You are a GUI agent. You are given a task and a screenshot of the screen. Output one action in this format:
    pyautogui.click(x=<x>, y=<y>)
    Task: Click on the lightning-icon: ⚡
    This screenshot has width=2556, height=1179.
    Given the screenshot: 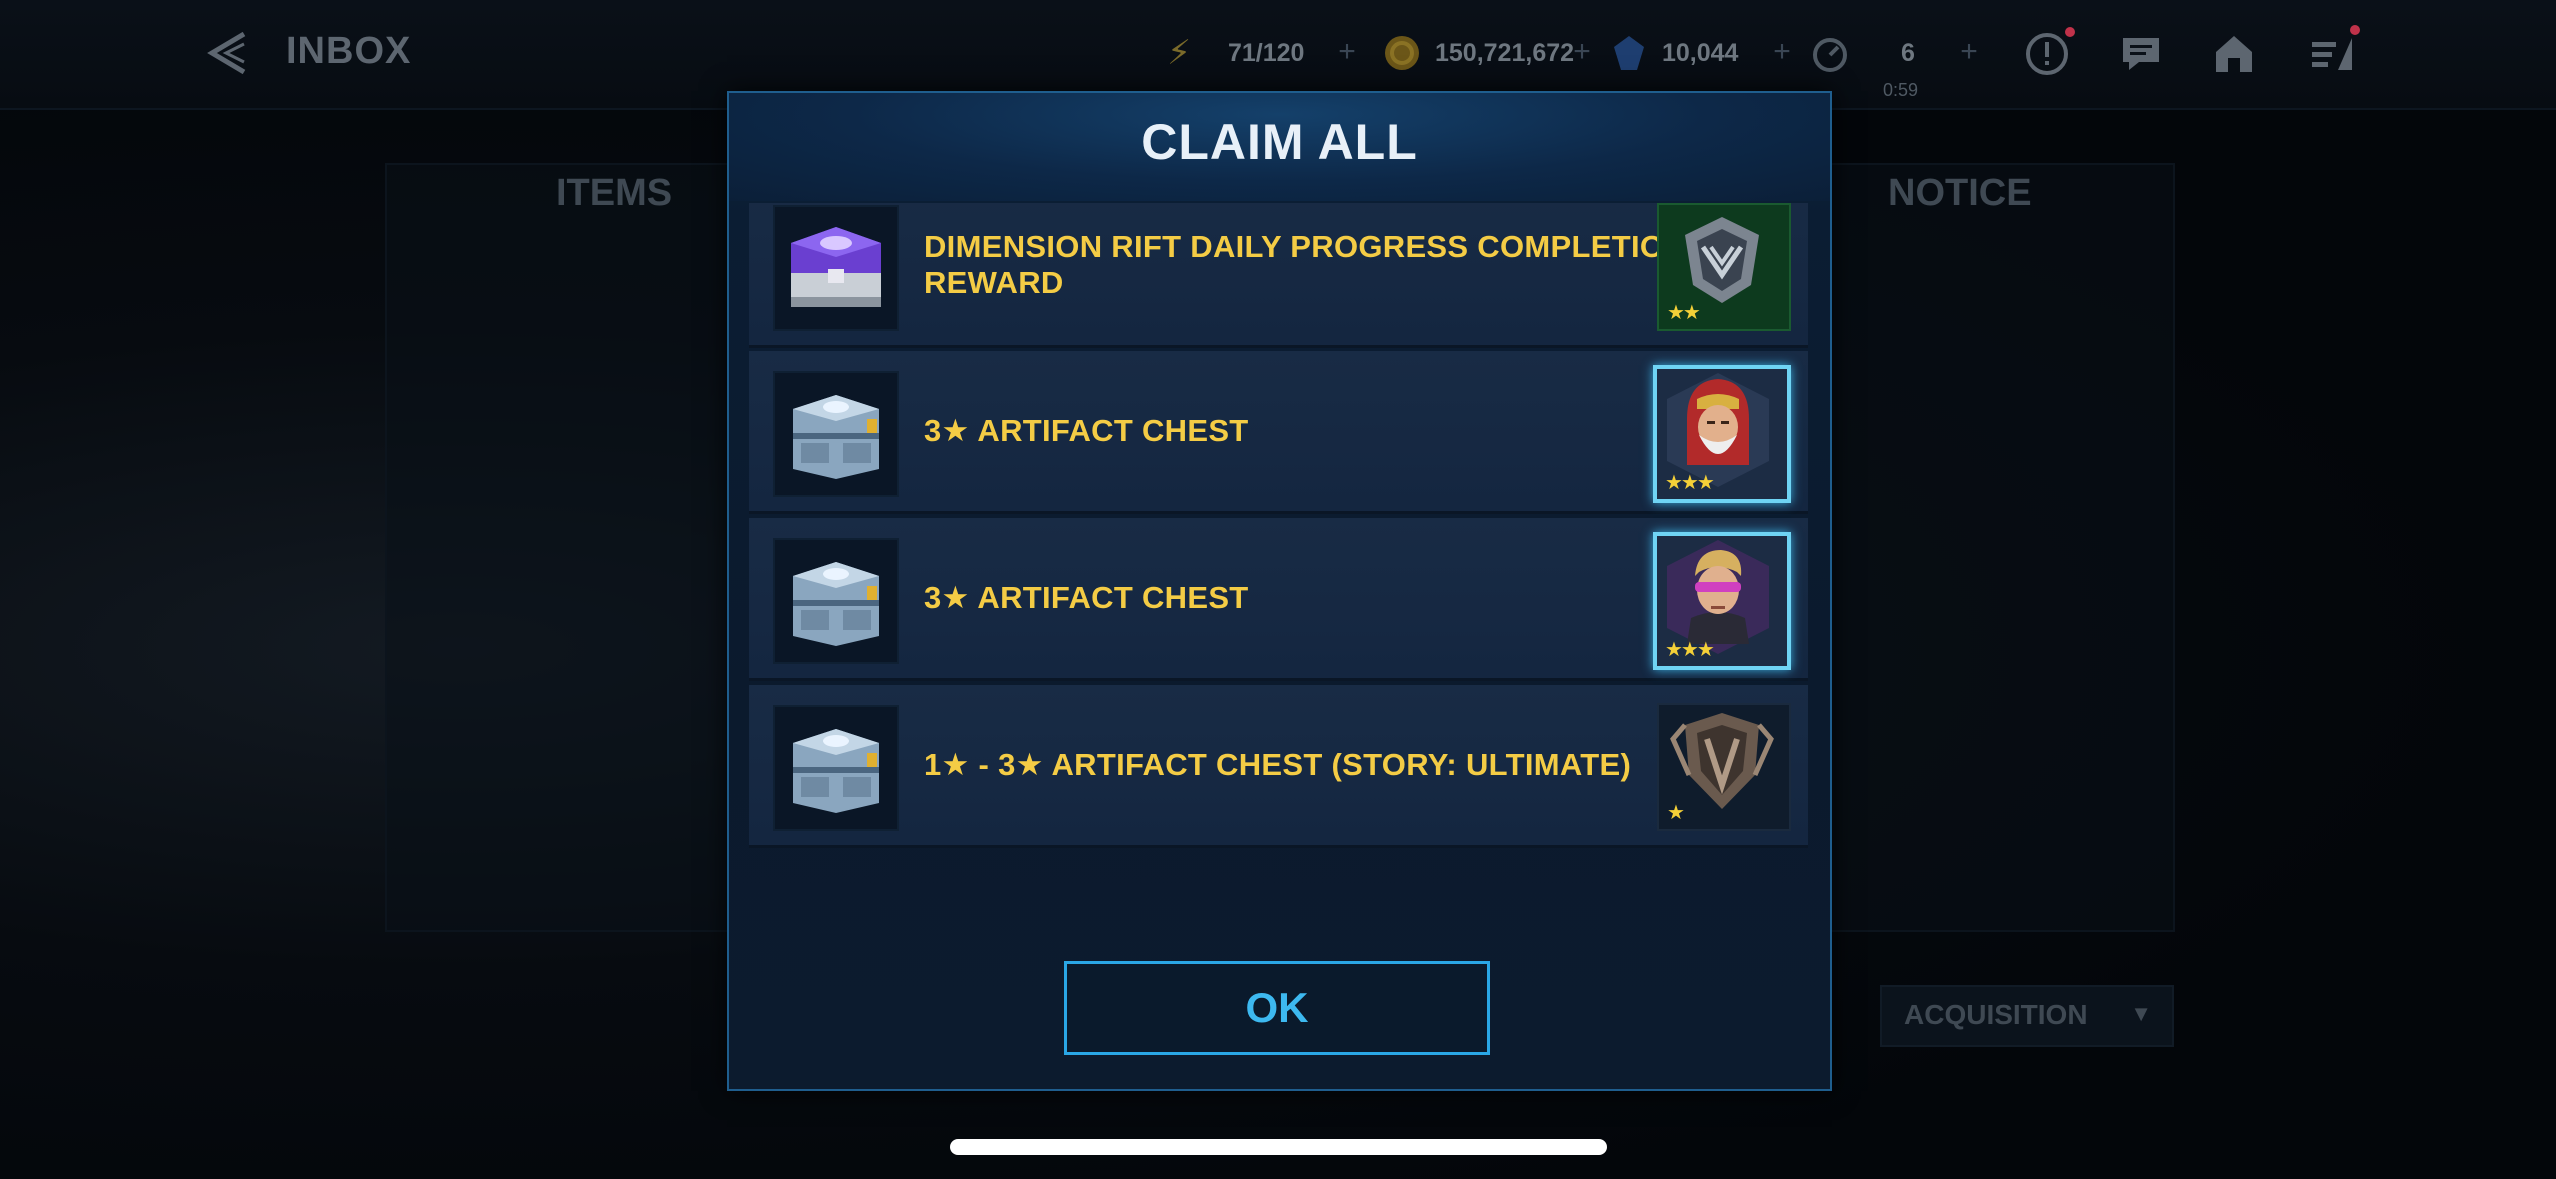 What is the action you would take?
    pyautogui.click(x=1179, y=53)
    